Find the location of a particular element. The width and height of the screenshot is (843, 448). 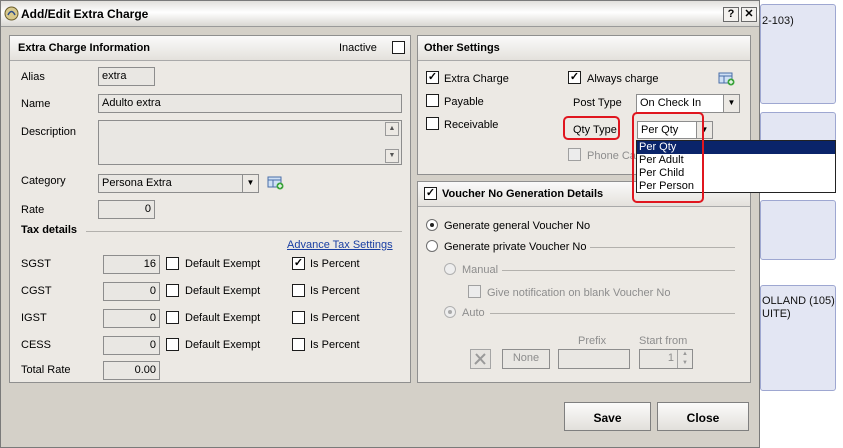

save-button: Save is located at coordinates (607, 416).